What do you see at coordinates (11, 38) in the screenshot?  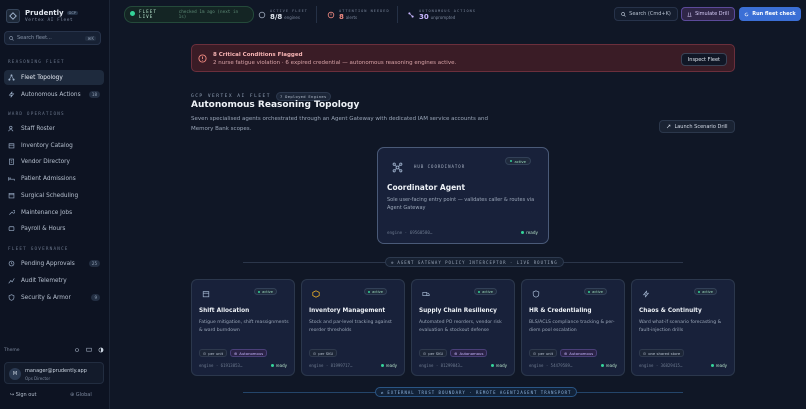 I see `search-icon` at bounding box center [11, 38].